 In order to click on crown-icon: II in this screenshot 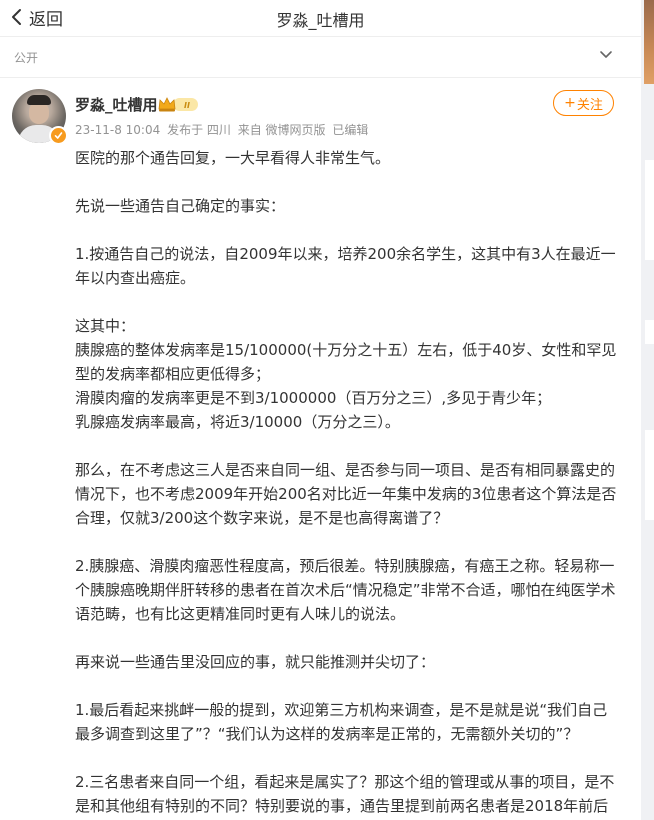, I will do `click(178, 104)`.